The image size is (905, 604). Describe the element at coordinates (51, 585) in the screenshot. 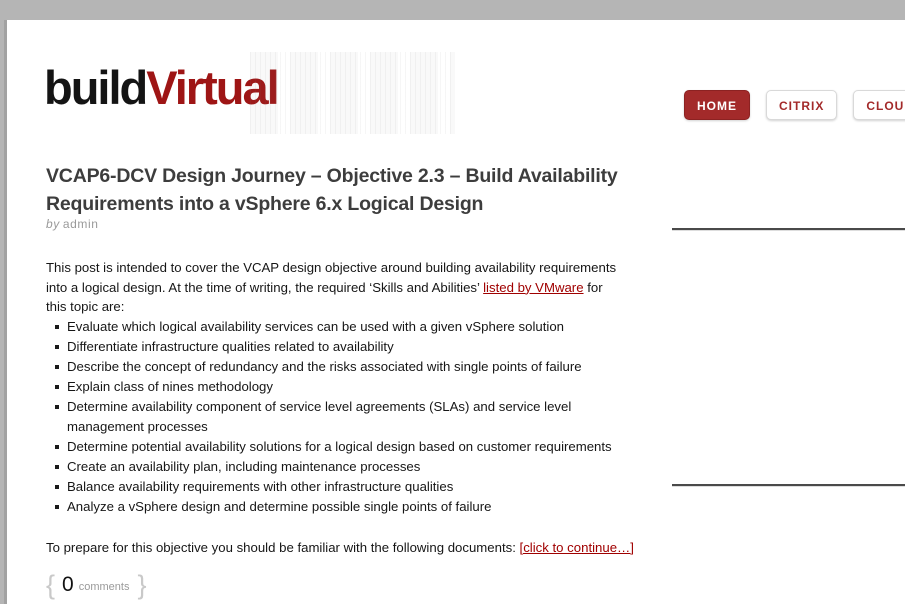

I see `comments-open-brace: {` at that location.